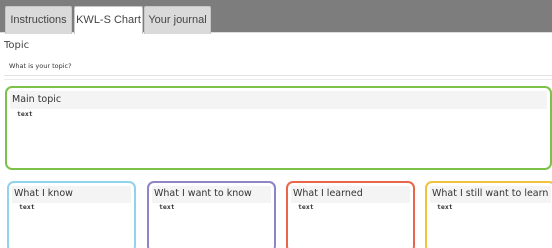 This screenshot has width=552, height=248. What do you see at coordinates (445, 207) in the screenshot?
I see `what-i-still-want-to-learn-text: text` at bounding box center [445, 207].